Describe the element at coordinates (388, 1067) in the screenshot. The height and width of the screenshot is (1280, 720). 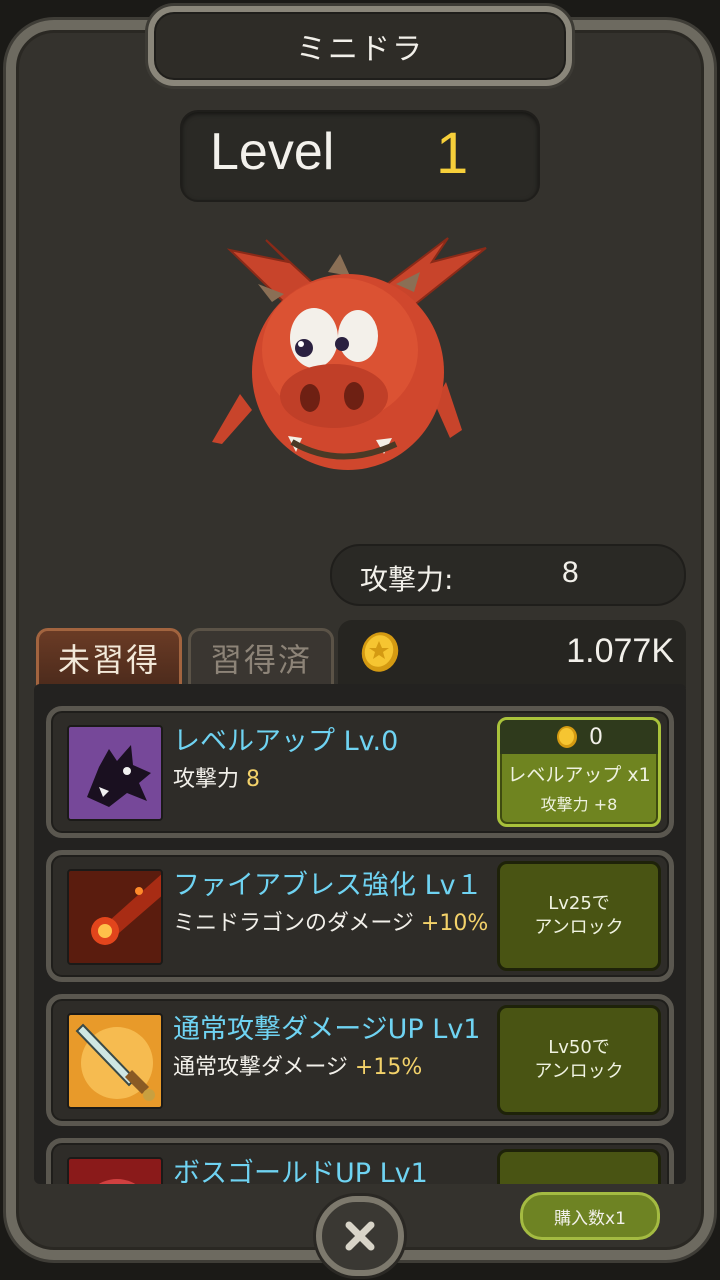
I see `skill-desc-value: +15%` at that location.